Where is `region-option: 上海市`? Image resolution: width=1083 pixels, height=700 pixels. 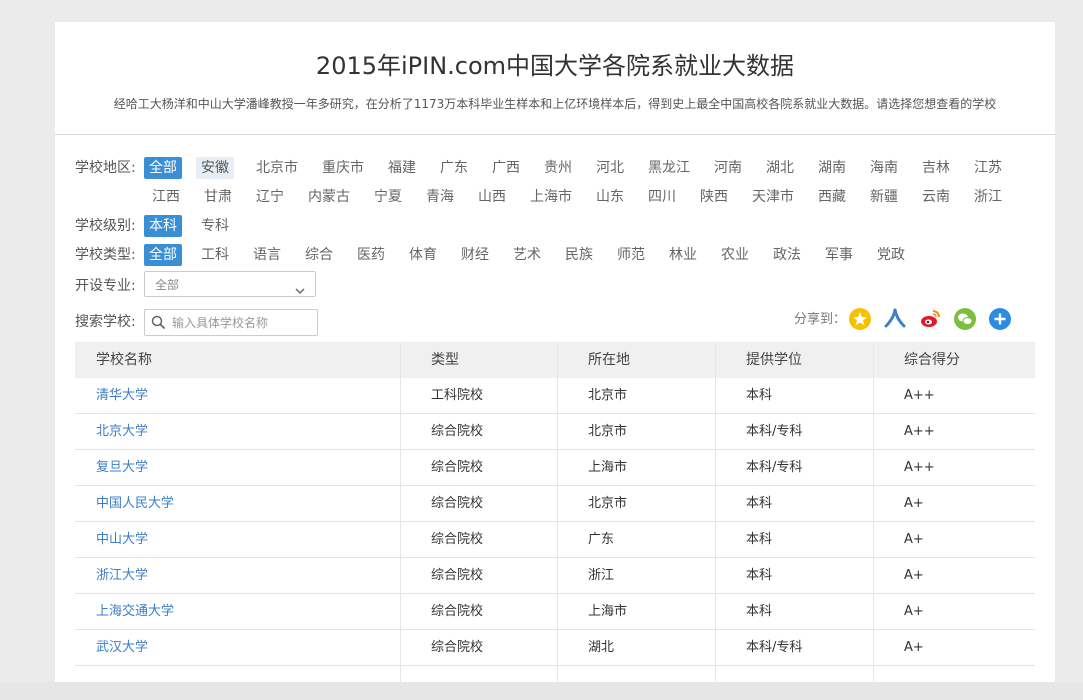 region-option: 上海市 is located at coordinates (551, 197).